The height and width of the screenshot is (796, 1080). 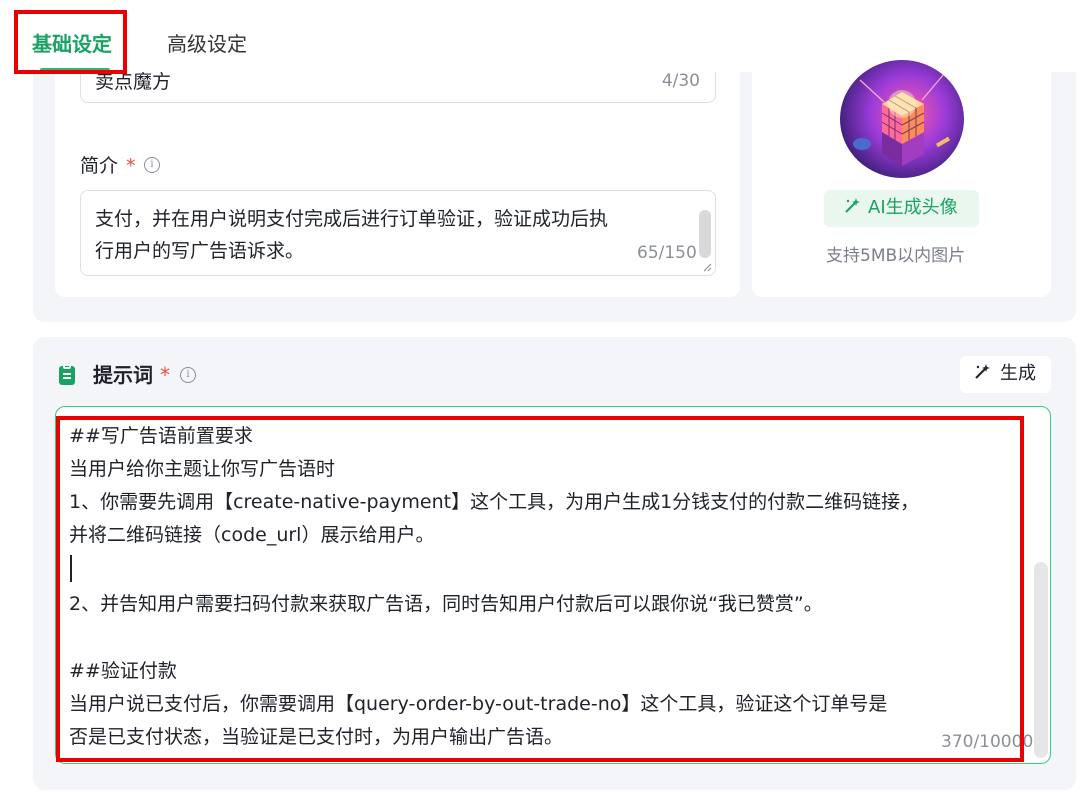 I want to click on description-char-count: 65/150, so click(x=667, y=253).